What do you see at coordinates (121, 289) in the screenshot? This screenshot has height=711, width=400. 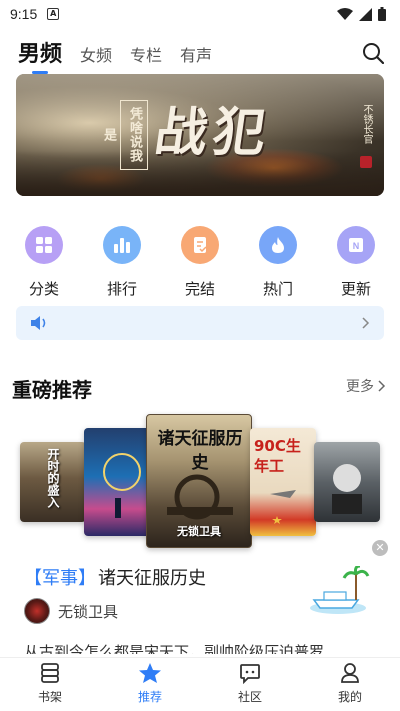 I see `category-label: 排行` at bounding box center [121, 289].